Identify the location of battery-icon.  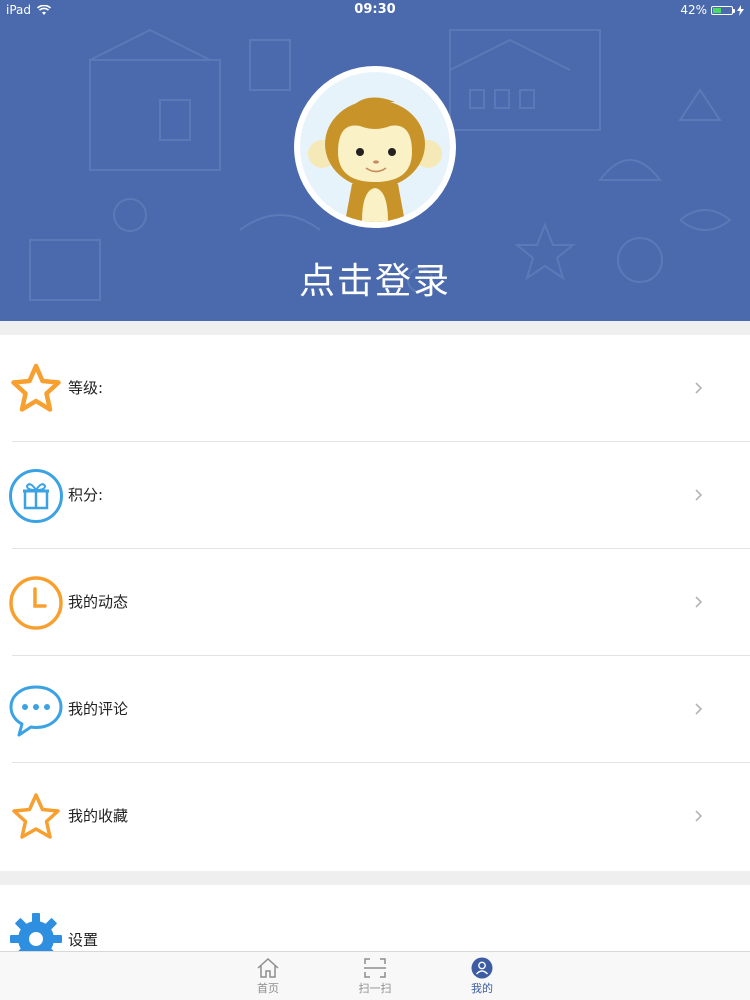
(723, 10).